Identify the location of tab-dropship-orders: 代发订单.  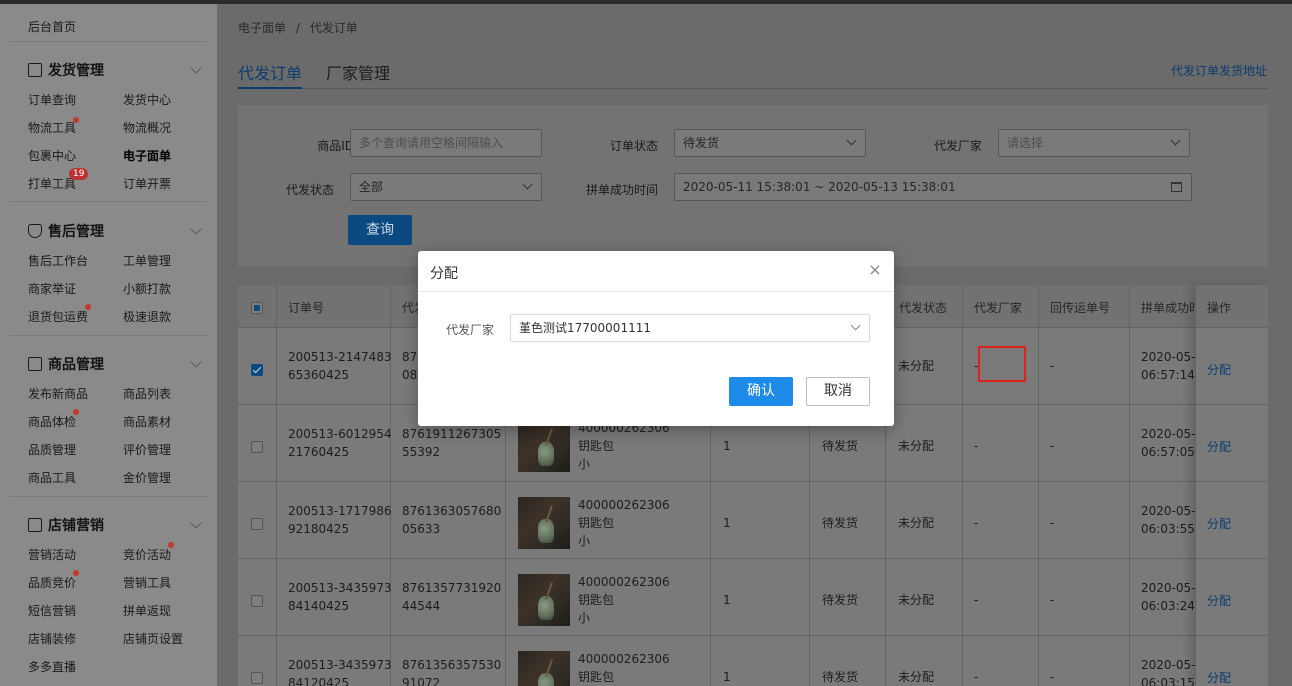
(270, 72).